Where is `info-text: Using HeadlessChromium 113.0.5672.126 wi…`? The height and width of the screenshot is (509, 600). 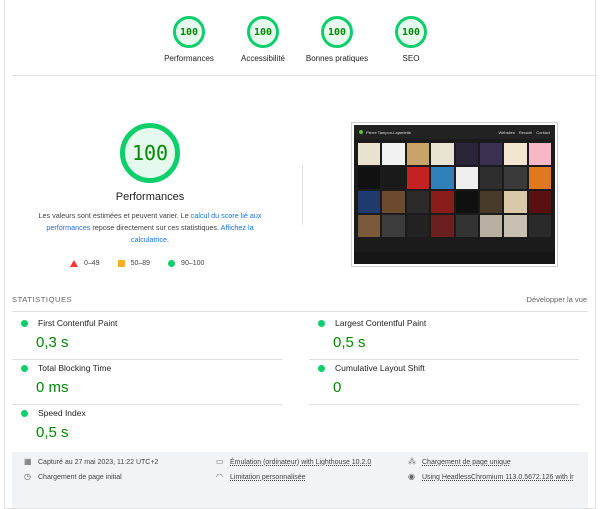
info-text: Using HeadlessChromium 113.0.5672.126 wi… is located at coordinates (498, 477).